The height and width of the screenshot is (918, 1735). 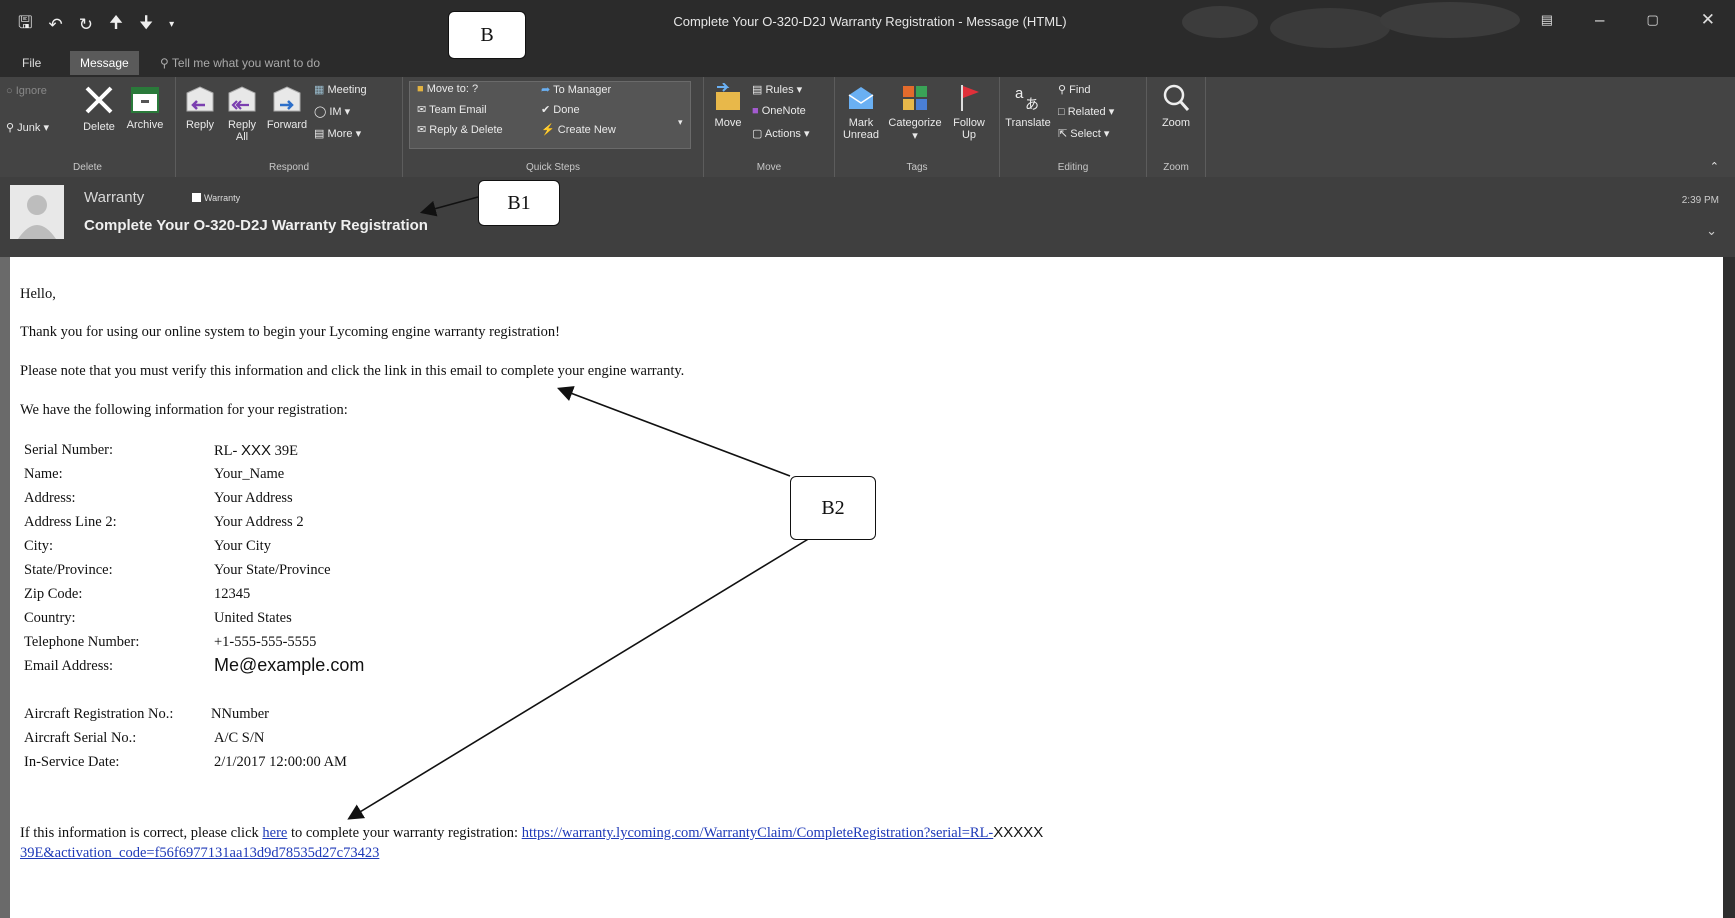 What do you see at coordinates (1086, 111) in the screenshot?
I see `related-button: □ Related ▾` at bounding box center [1086, 111].